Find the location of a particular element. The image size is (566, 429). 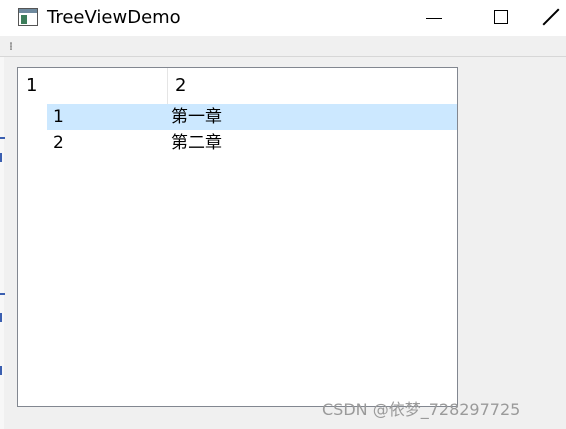

close-icon is located at coordinates (551, 17).